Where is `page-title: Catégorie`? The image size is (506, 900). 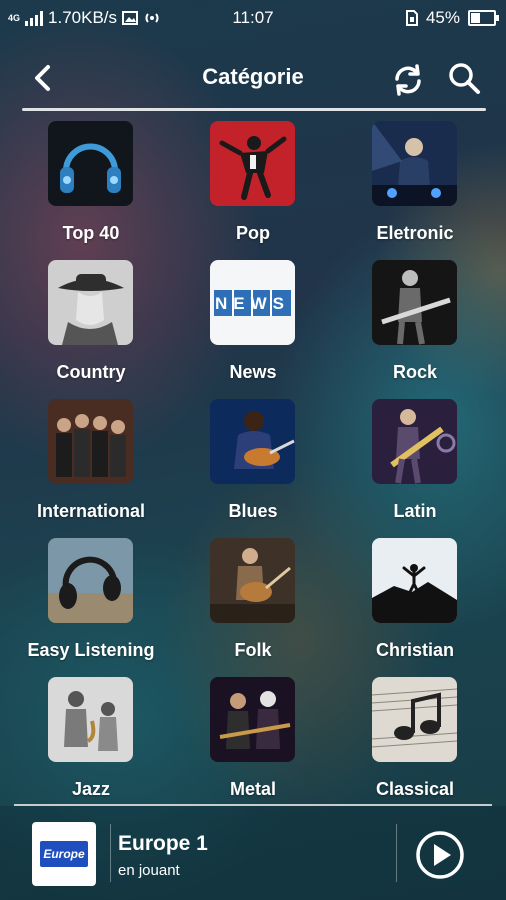
page-title: Catégorie is located at coordinates (253, 76).